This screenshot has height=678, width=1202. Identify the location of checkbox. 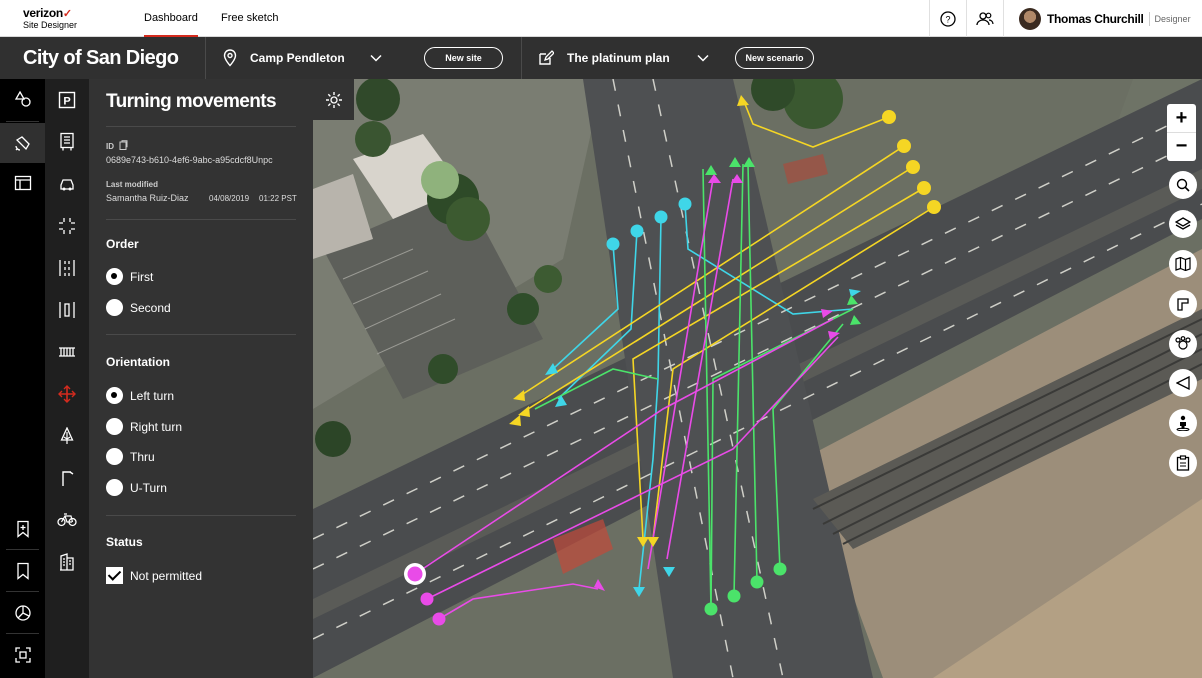
(114, 575).